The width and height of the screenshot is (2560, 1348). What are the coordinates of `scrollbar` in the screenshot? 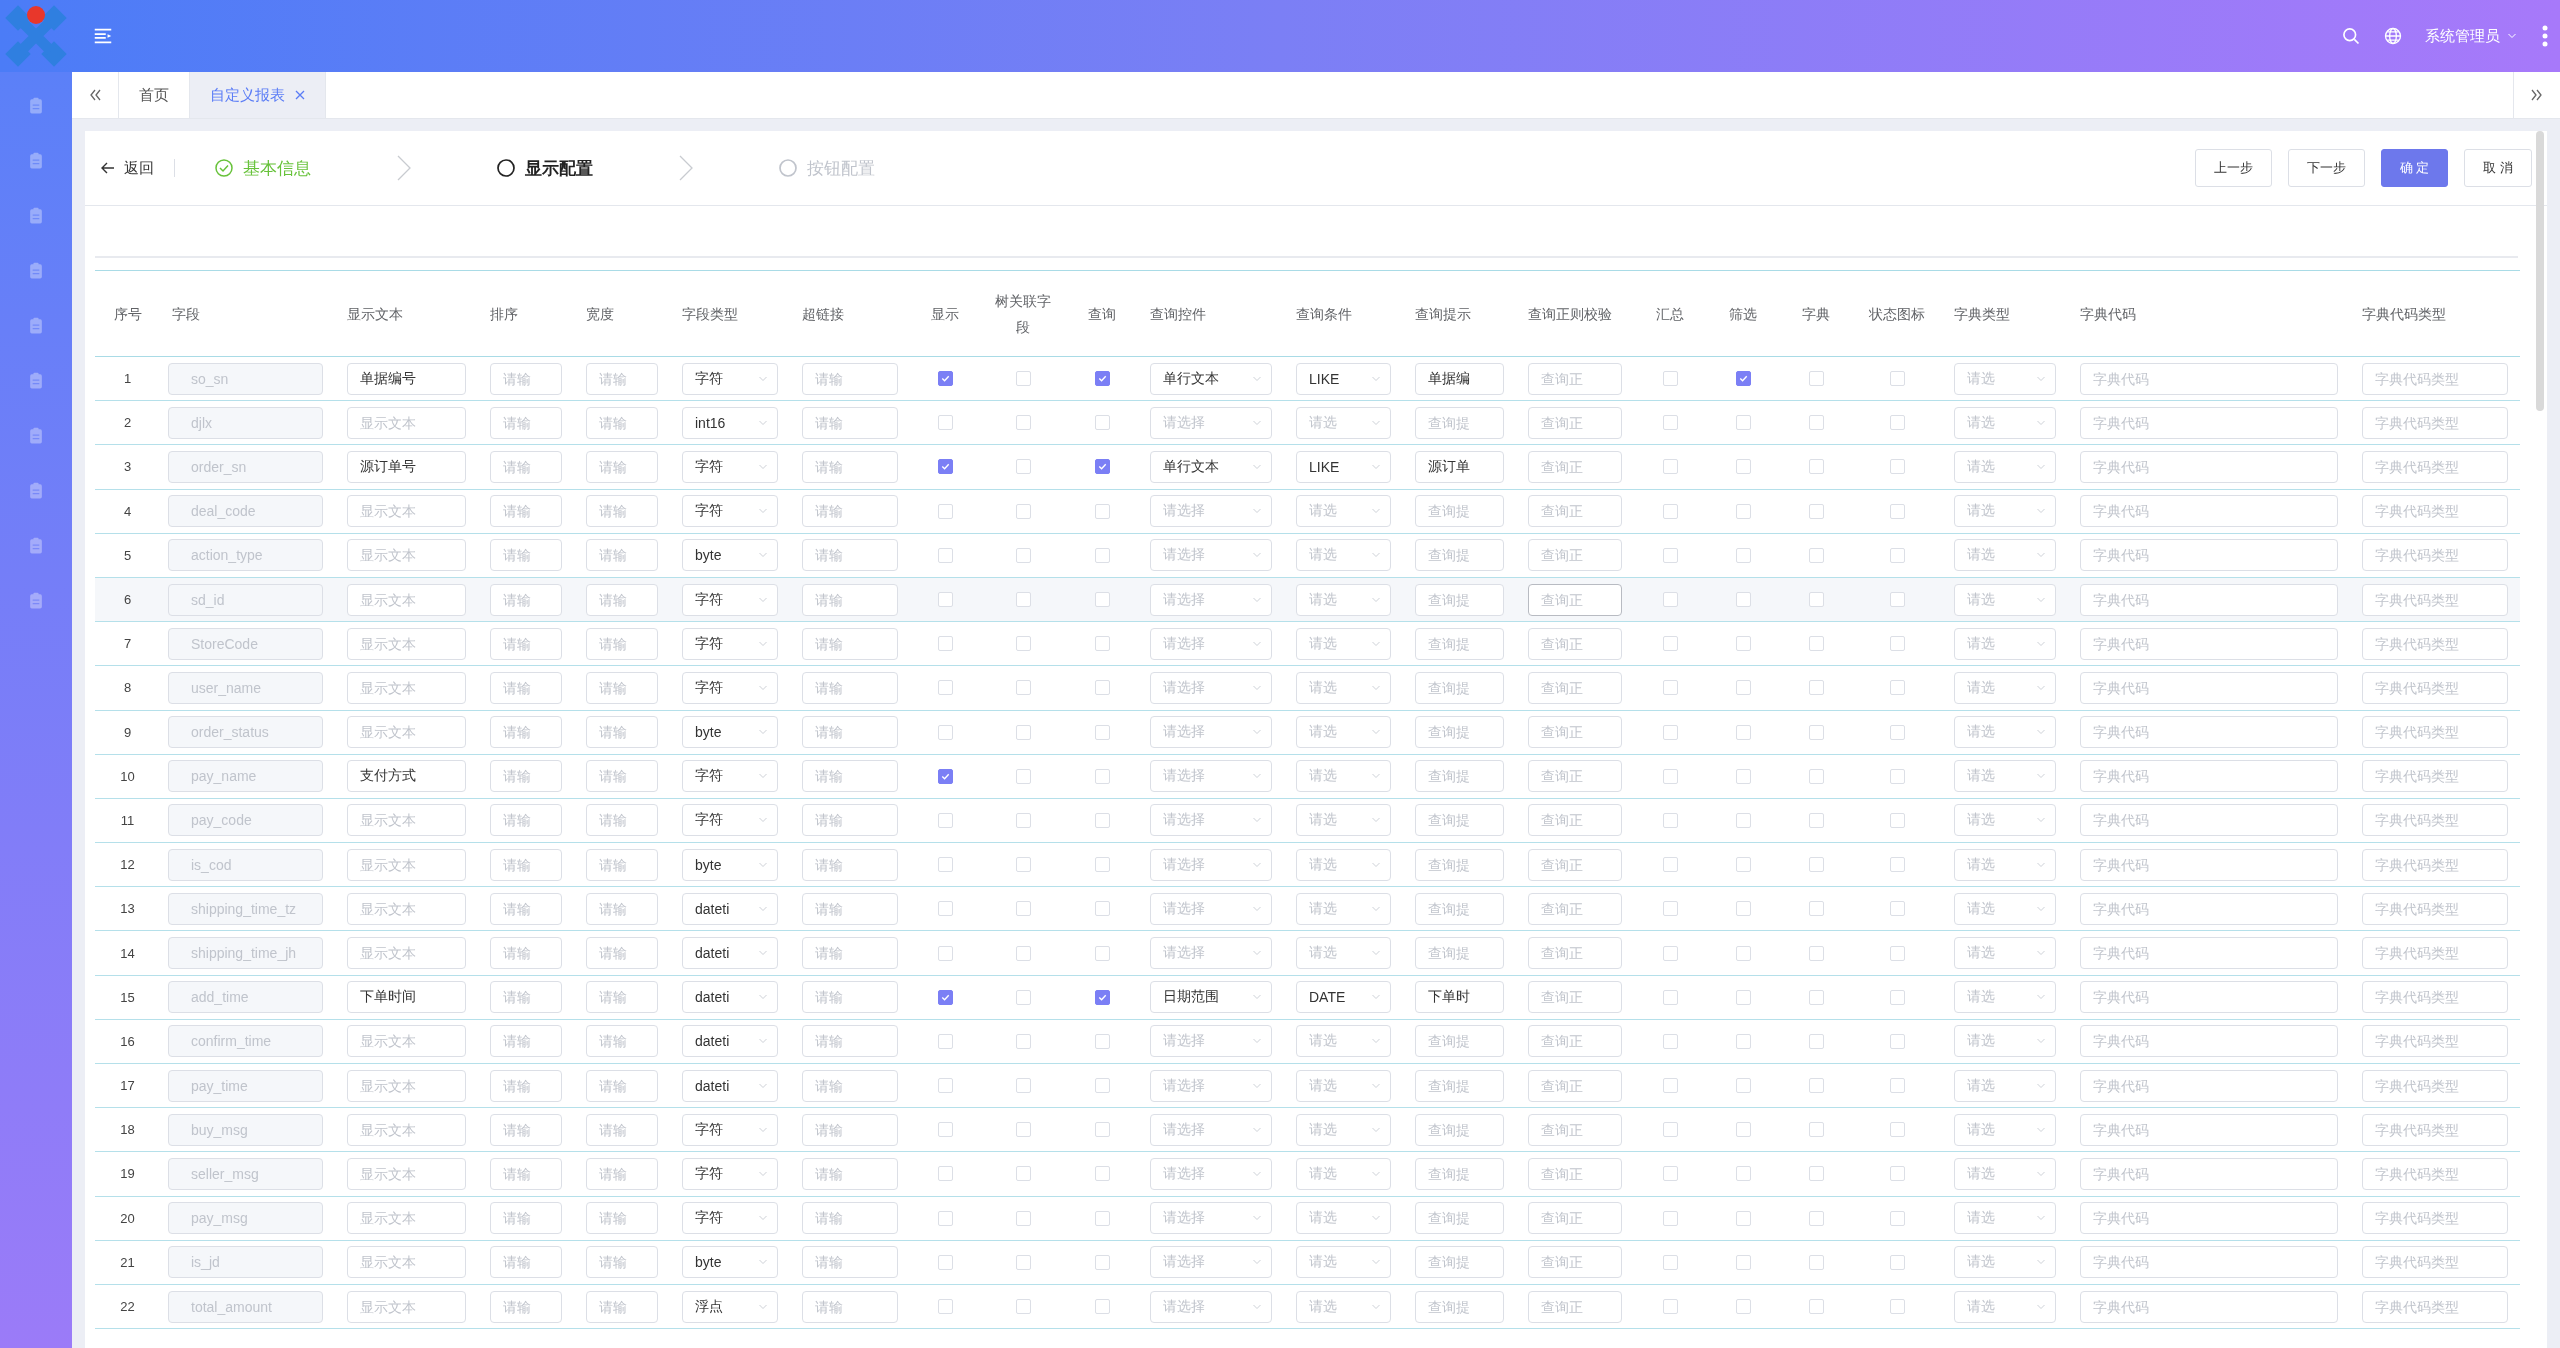 It's located at (2540, 271).